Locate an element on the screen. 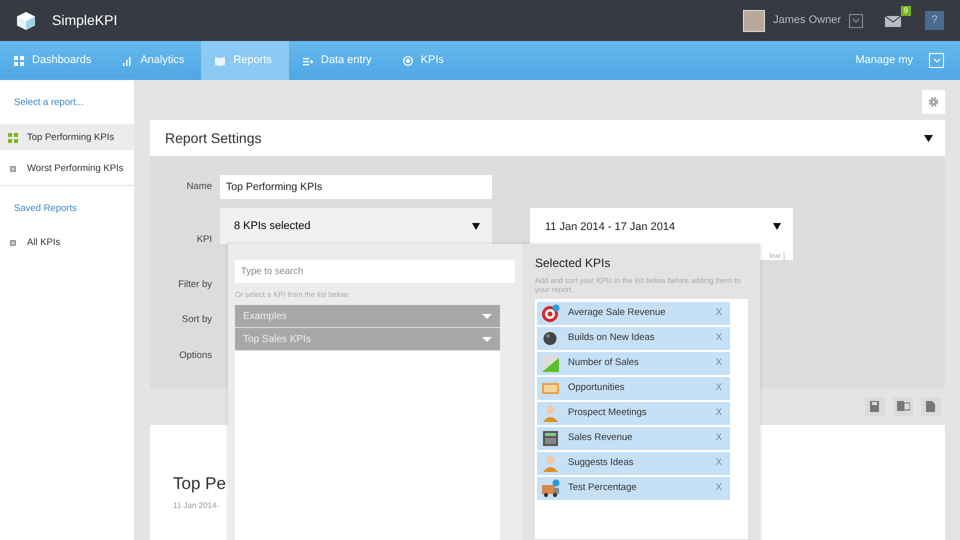 Image resolution: width=960 pixels, height=540 pixels. kpi-select: 8 KPIs selected is located at coordinates (356, 226).